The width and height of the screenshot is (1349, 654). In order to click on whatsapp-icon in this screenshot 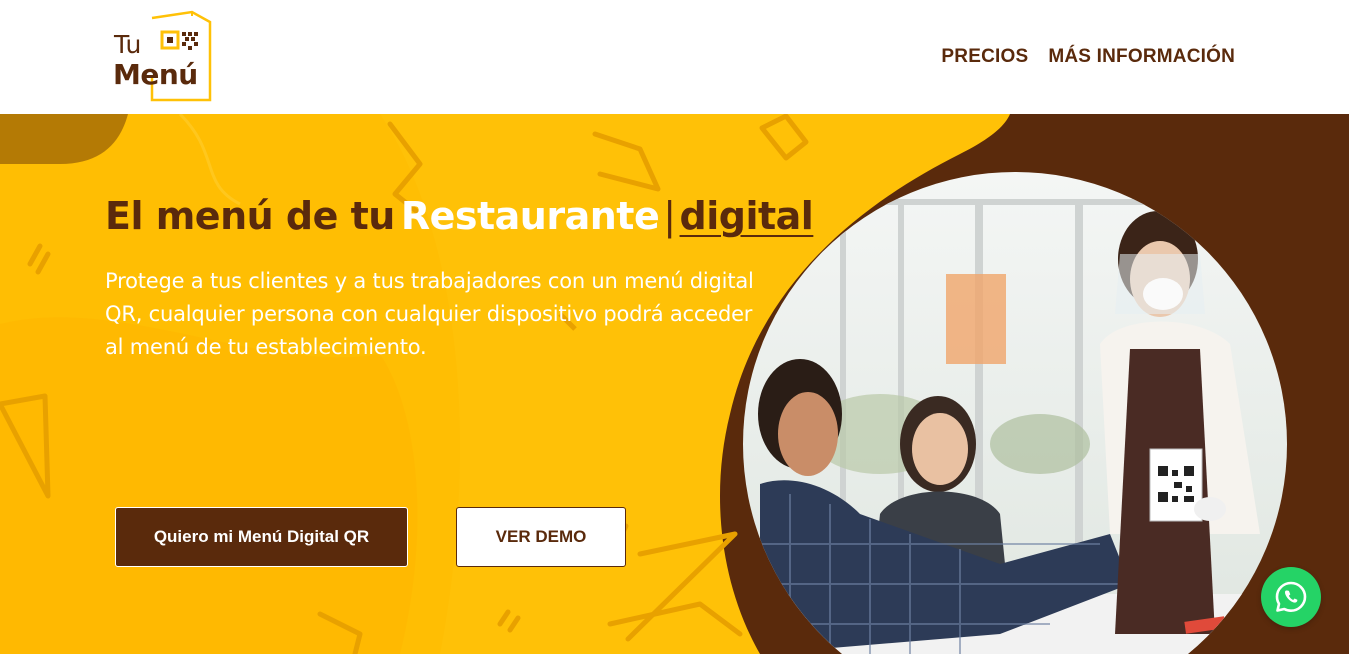, I will do `click(1291, 596)`.